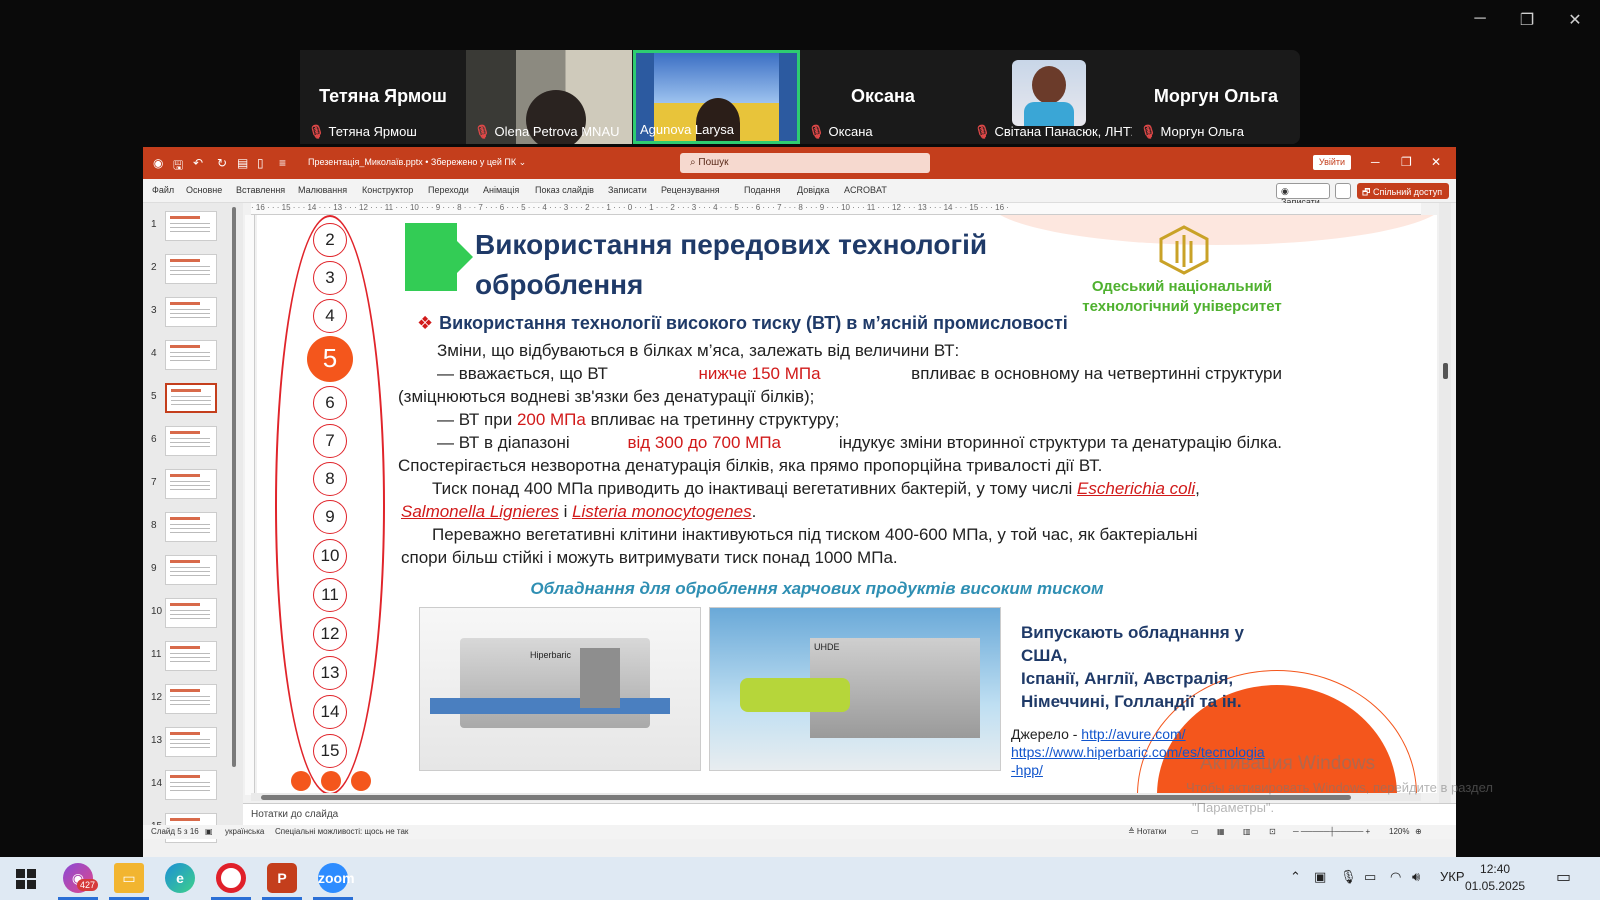 Image resolution: width=1600 pixels, height=900 pixels. What do you see at coordinates (805, 163) in the screenshot?
I see `search-input: ⌕ Пошук` at bounding box center [805, 163].